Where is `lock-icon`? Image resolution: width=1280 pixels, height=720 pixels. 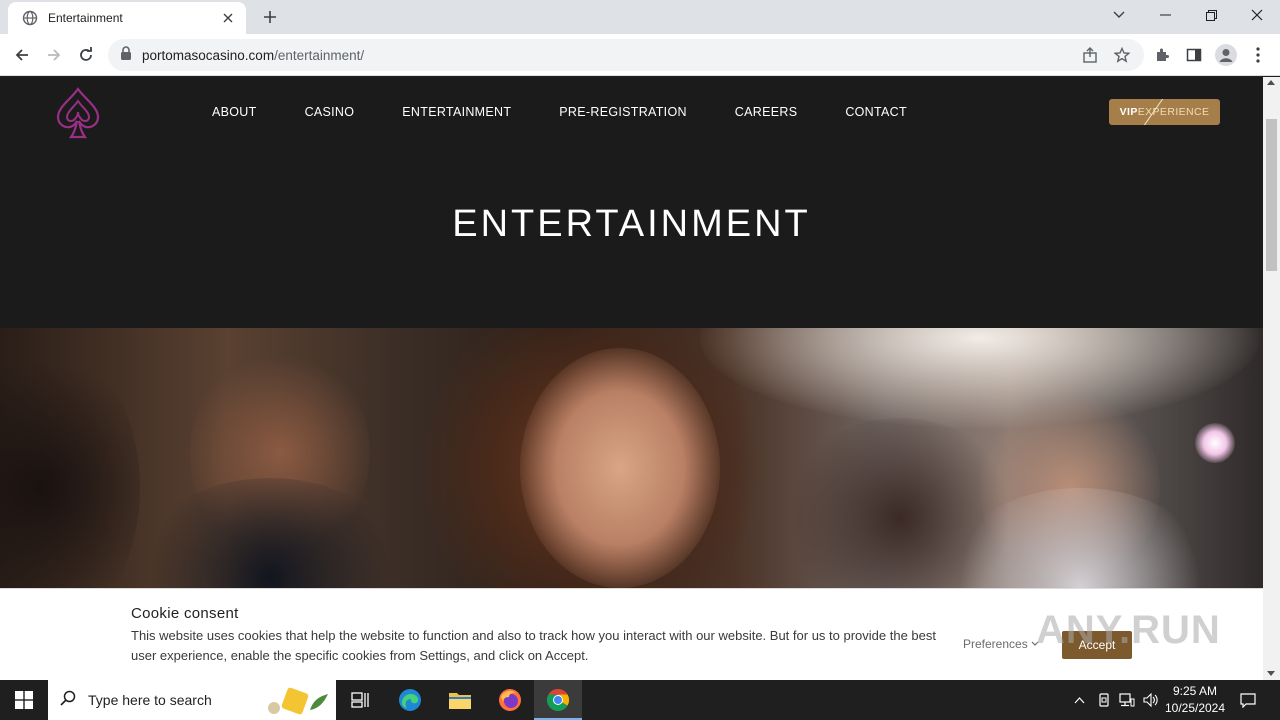
lock-icon is located at coordinates (126, 55).